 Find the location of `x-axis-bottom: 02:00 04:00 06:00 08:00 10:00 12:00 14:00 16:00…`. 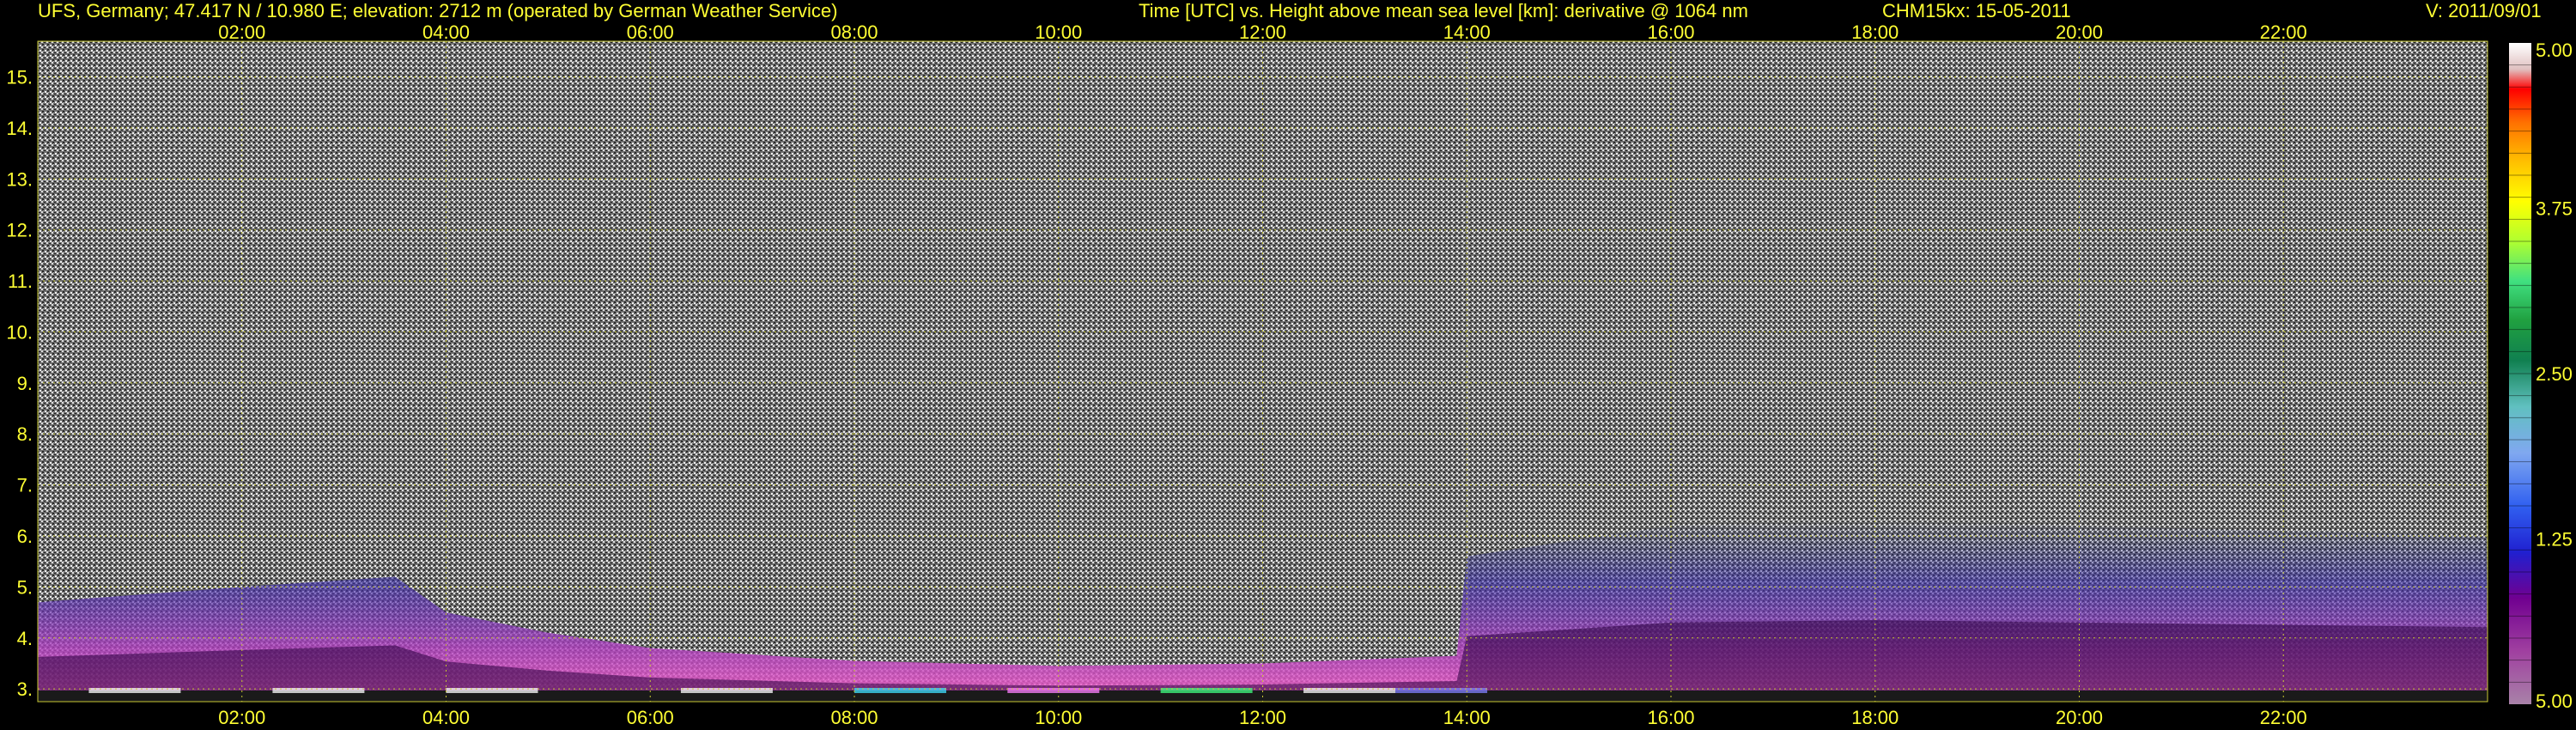

x-axis-bottom: 02:00 04:00 06:00 08:00 10:00 12:00 14:00 16:00… is located at coordinates (1262, 717).